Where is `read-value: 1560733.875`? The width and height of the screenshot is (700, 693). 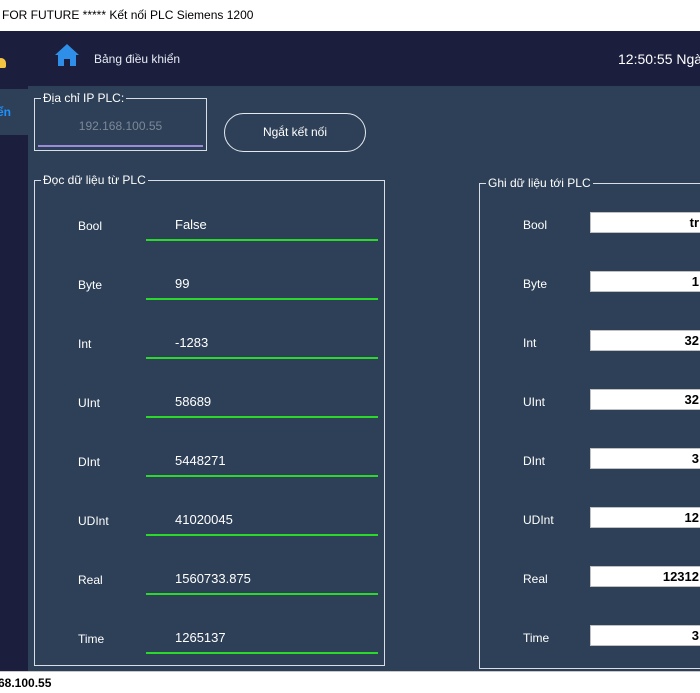
read-value: 1560733.875 is located at coordinates (213, 578).